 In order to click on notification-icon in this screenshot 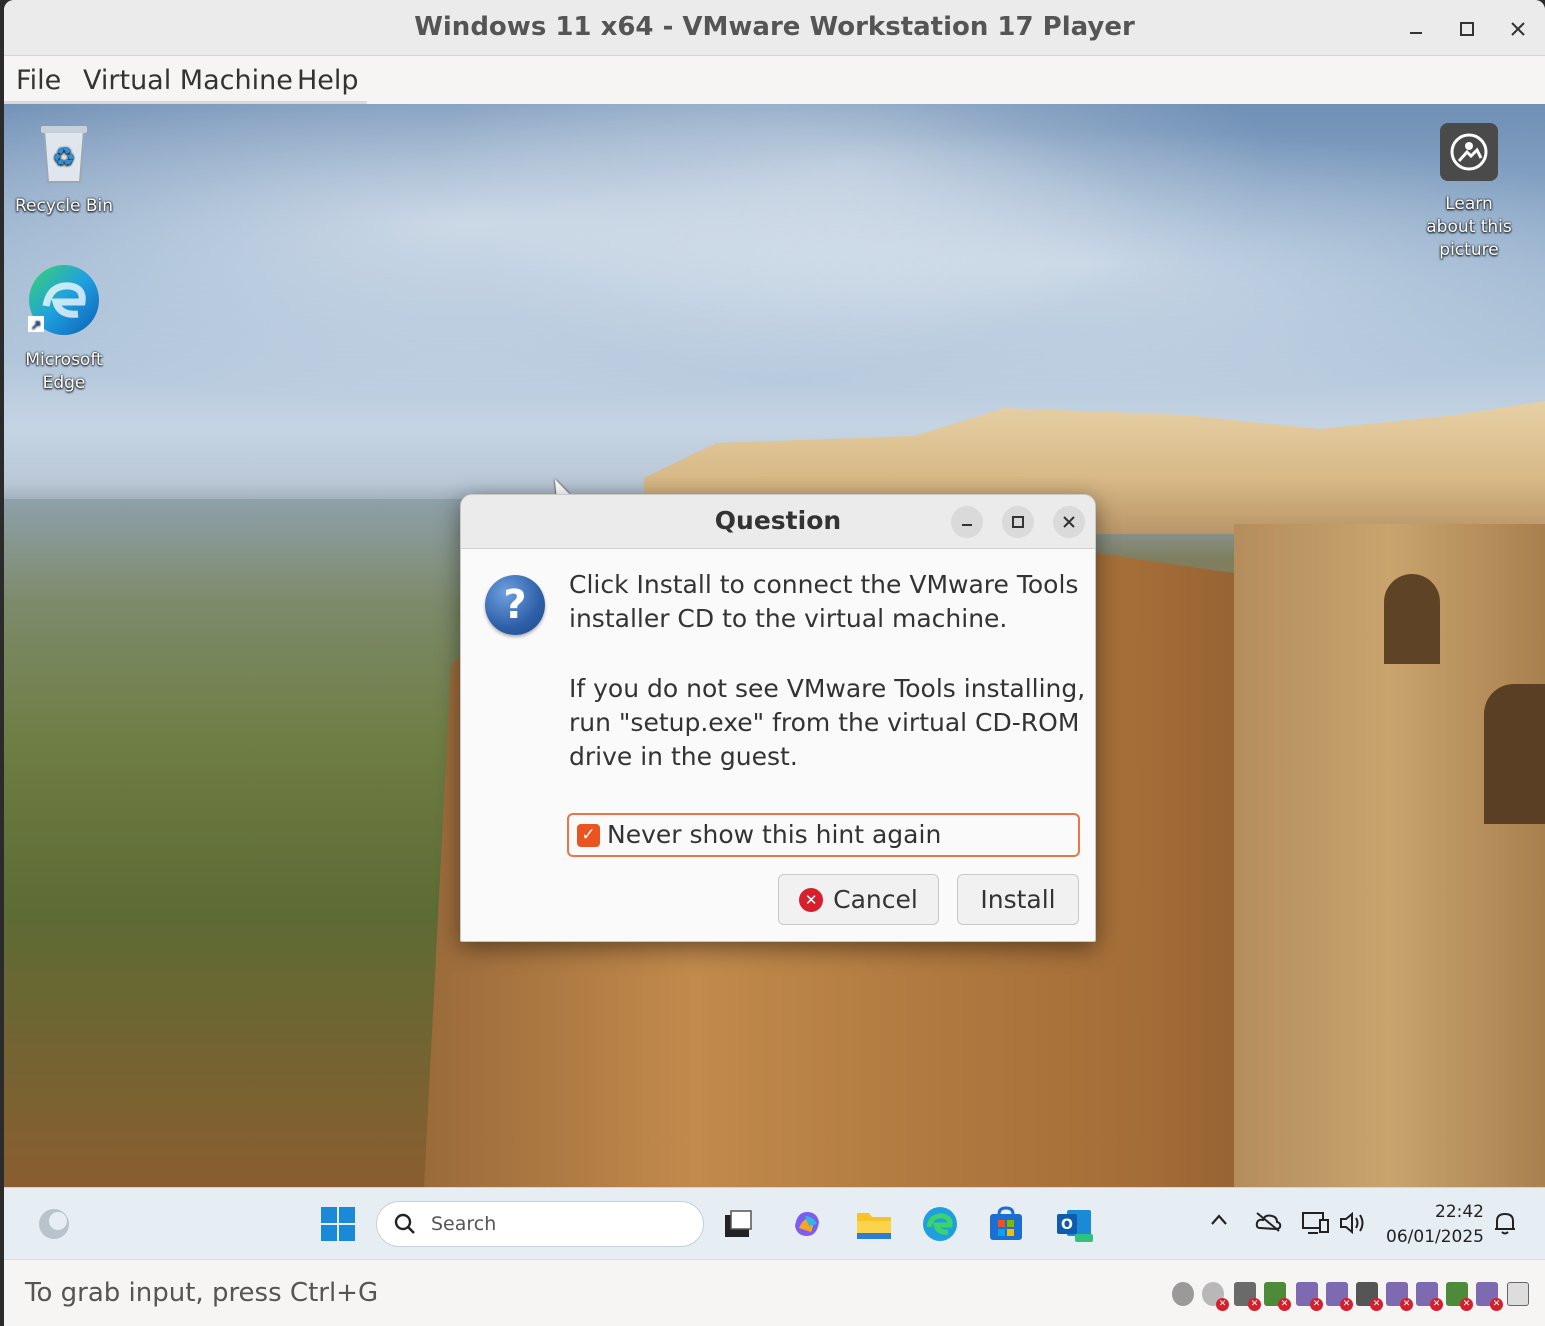, I will do `click(1505, 1223)`.